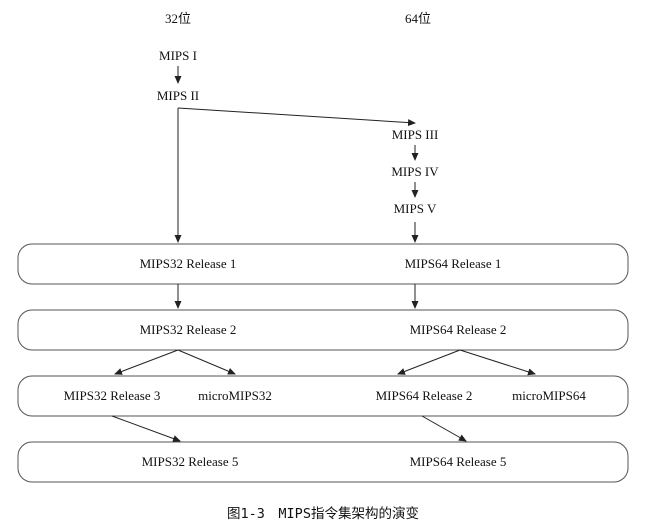 Image resolution: width=645 pixels, height=532 pixels. I want to click on column-header-64bit: 64位, so click(418, 18).